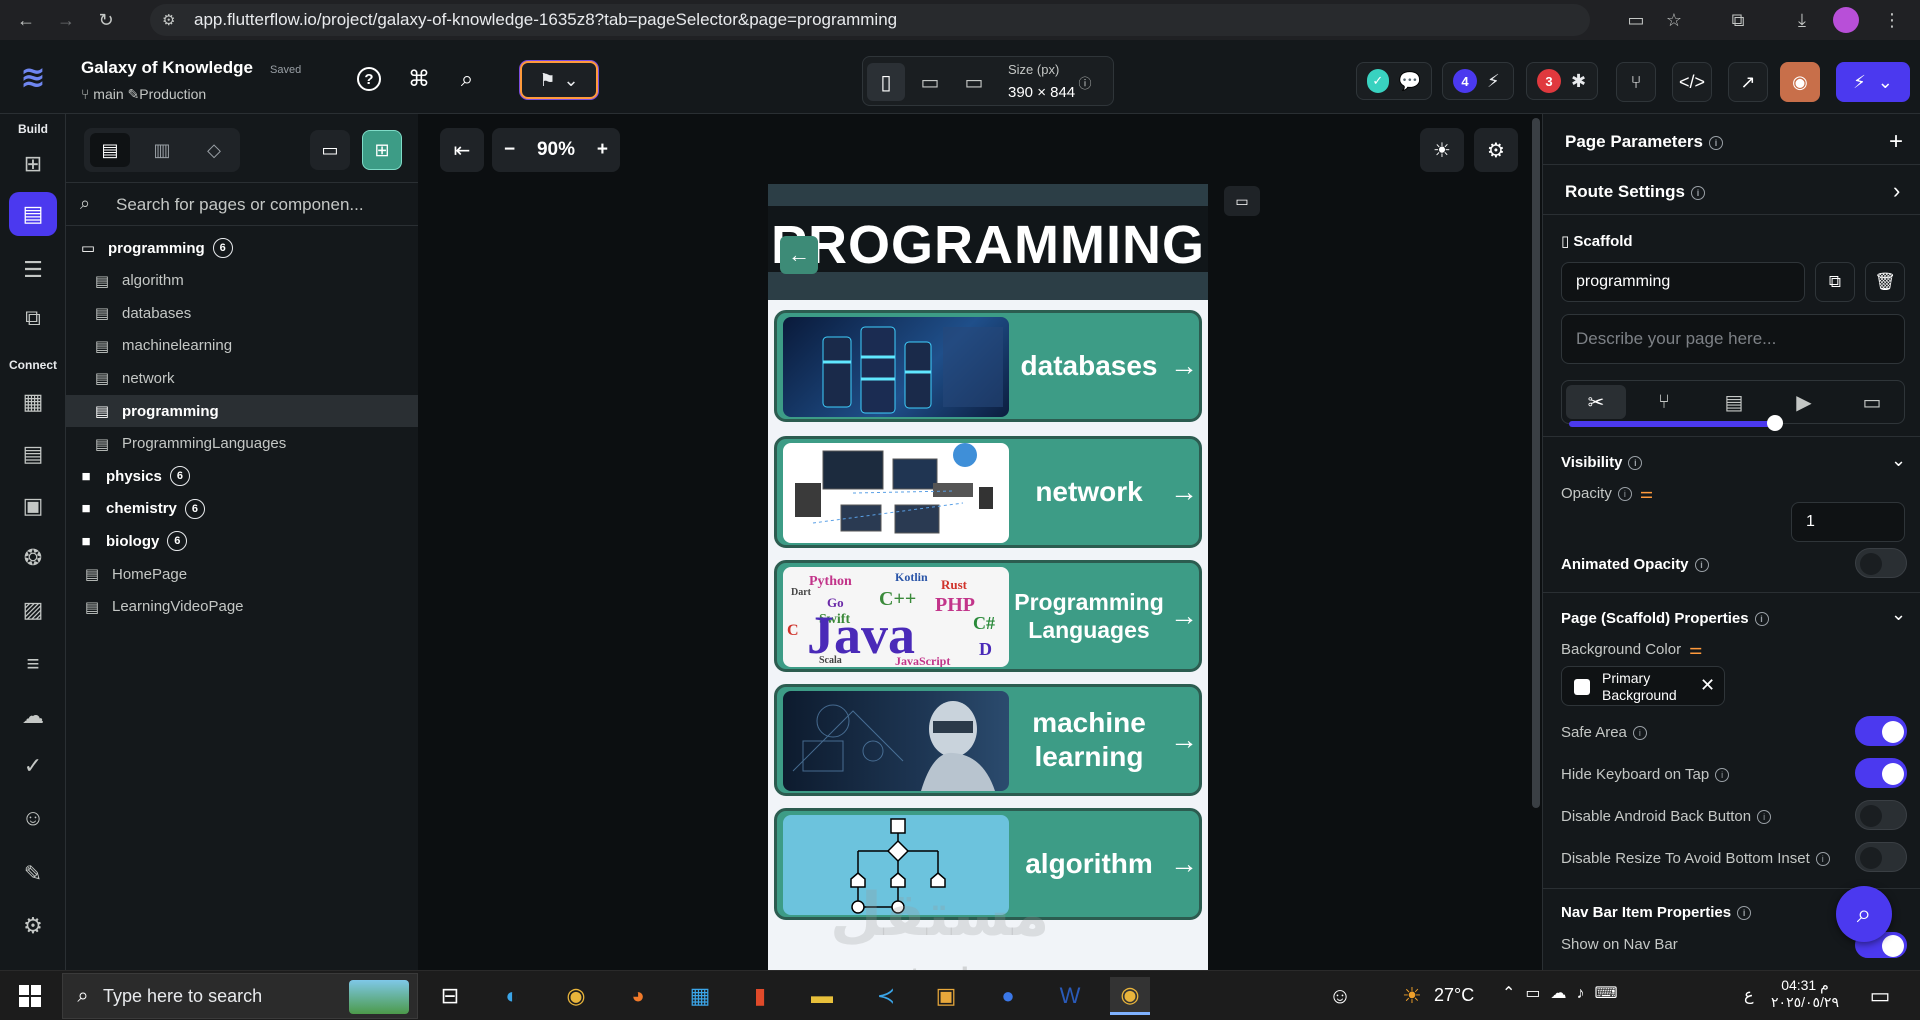  Describe the element at coordinates (556, 150) in the screenshot. I see `zoom-level: 90%` at that location.